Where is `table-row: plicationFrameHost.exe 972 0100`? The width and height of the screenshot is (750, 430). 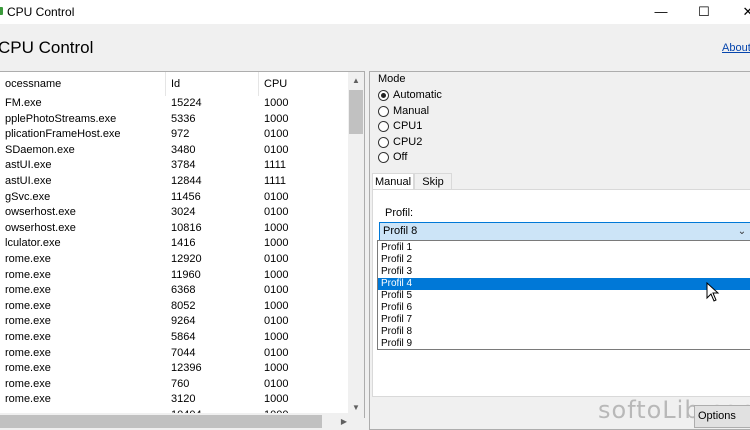
table-row: plicationFrameHost.exe 972 0100 is located at coordinates (174, 135).